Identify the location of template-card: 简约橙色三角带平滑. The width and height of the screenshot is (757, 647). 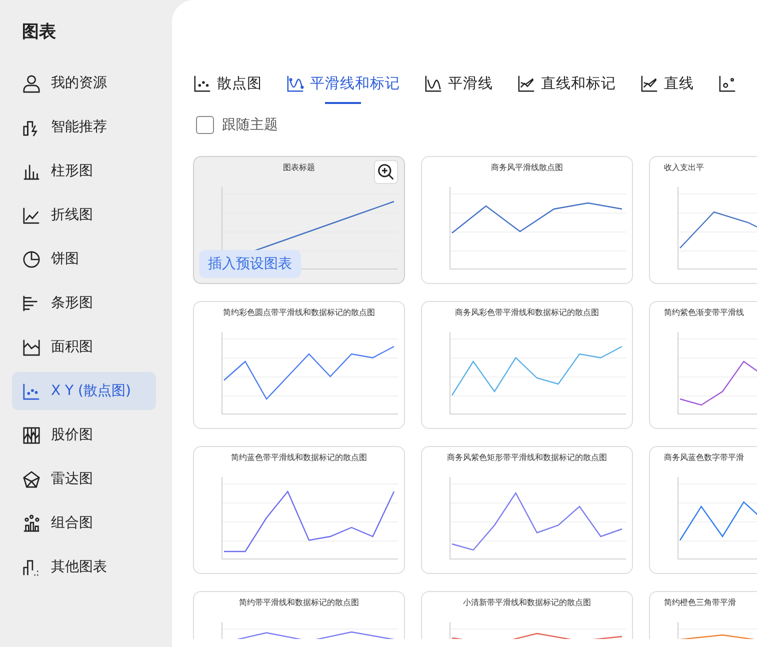
(703, 615).